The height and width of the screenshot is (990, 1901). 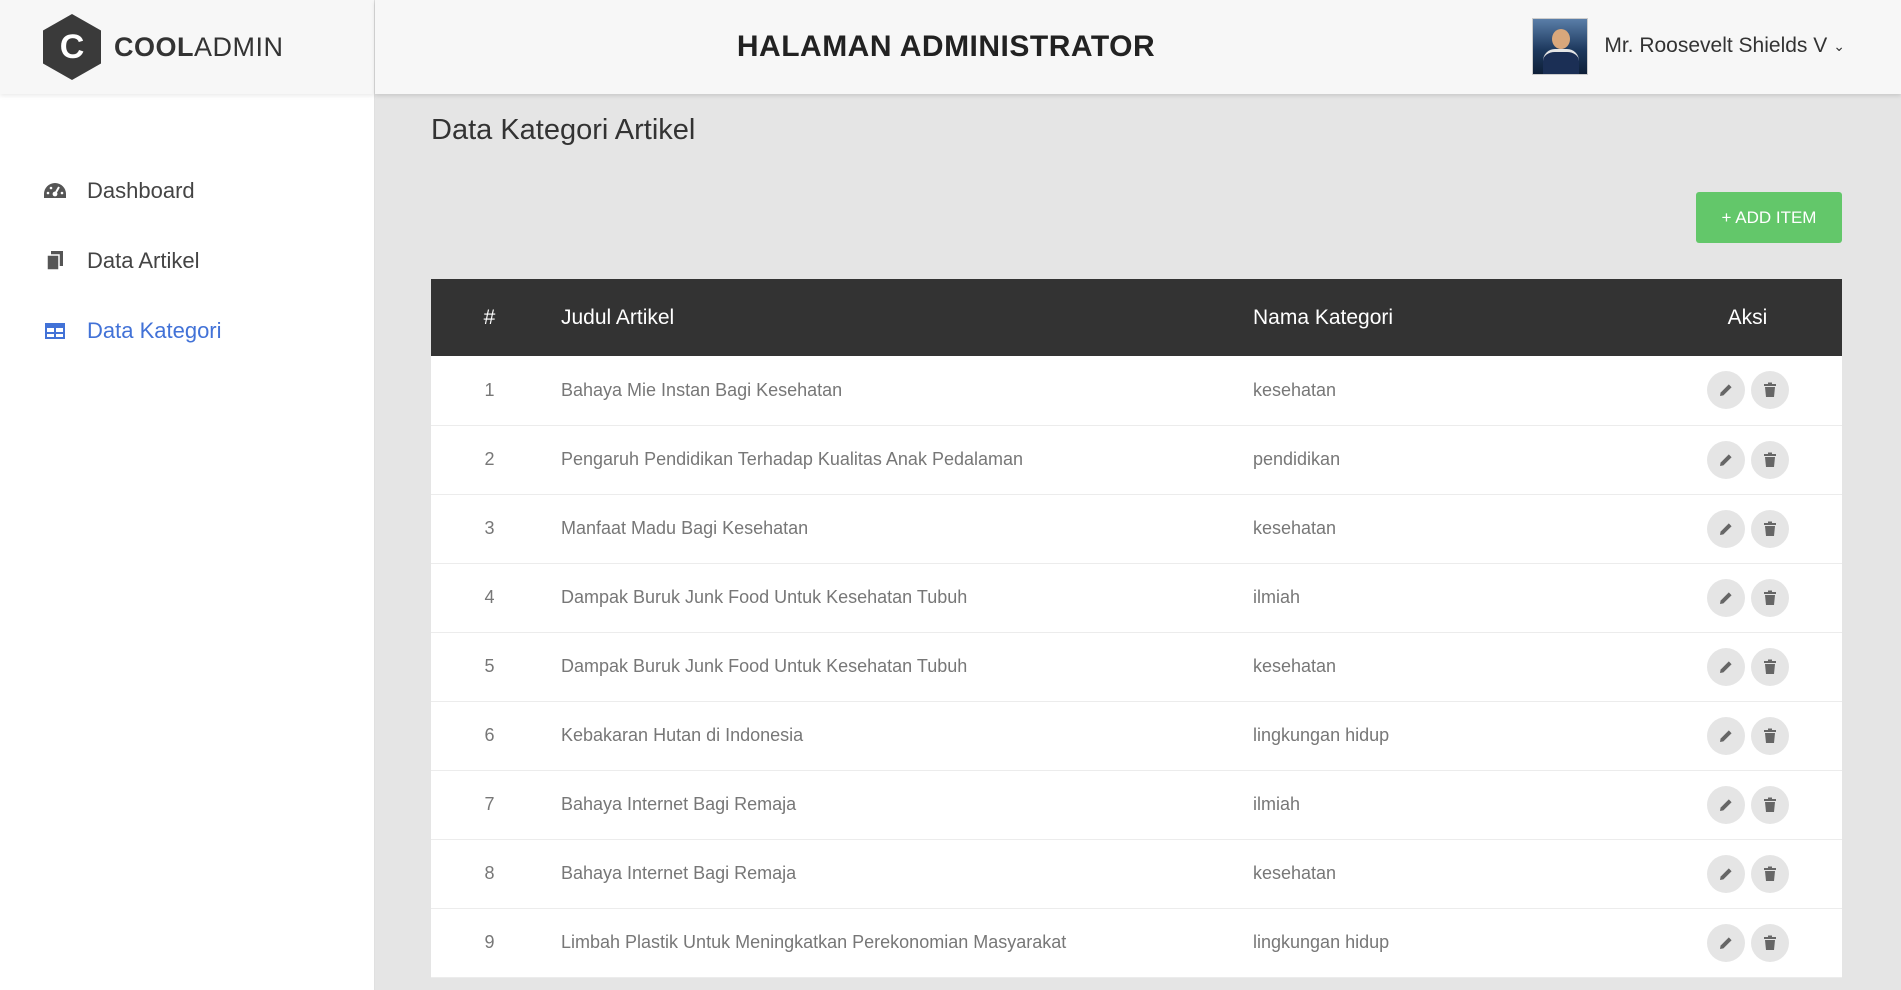 I want to click on row-kategori: pendidikan, so click(x=1297, y=459).